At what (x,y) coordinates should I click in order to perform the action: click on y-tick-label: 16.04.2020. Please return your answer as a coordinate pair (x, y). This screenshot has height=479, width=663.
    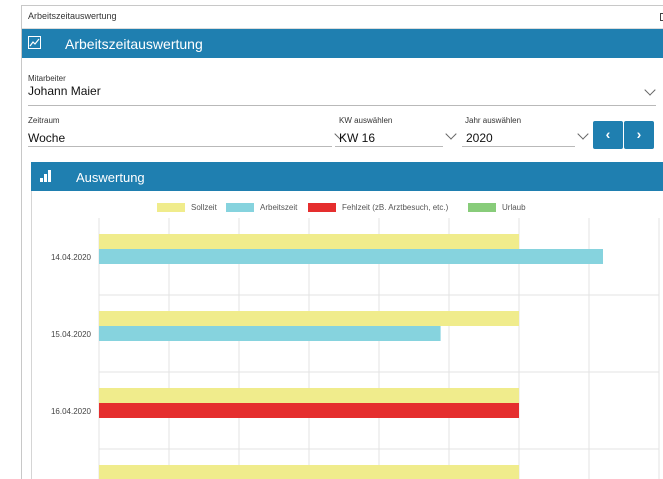
    Looking at the image, I should click on (71, 411).